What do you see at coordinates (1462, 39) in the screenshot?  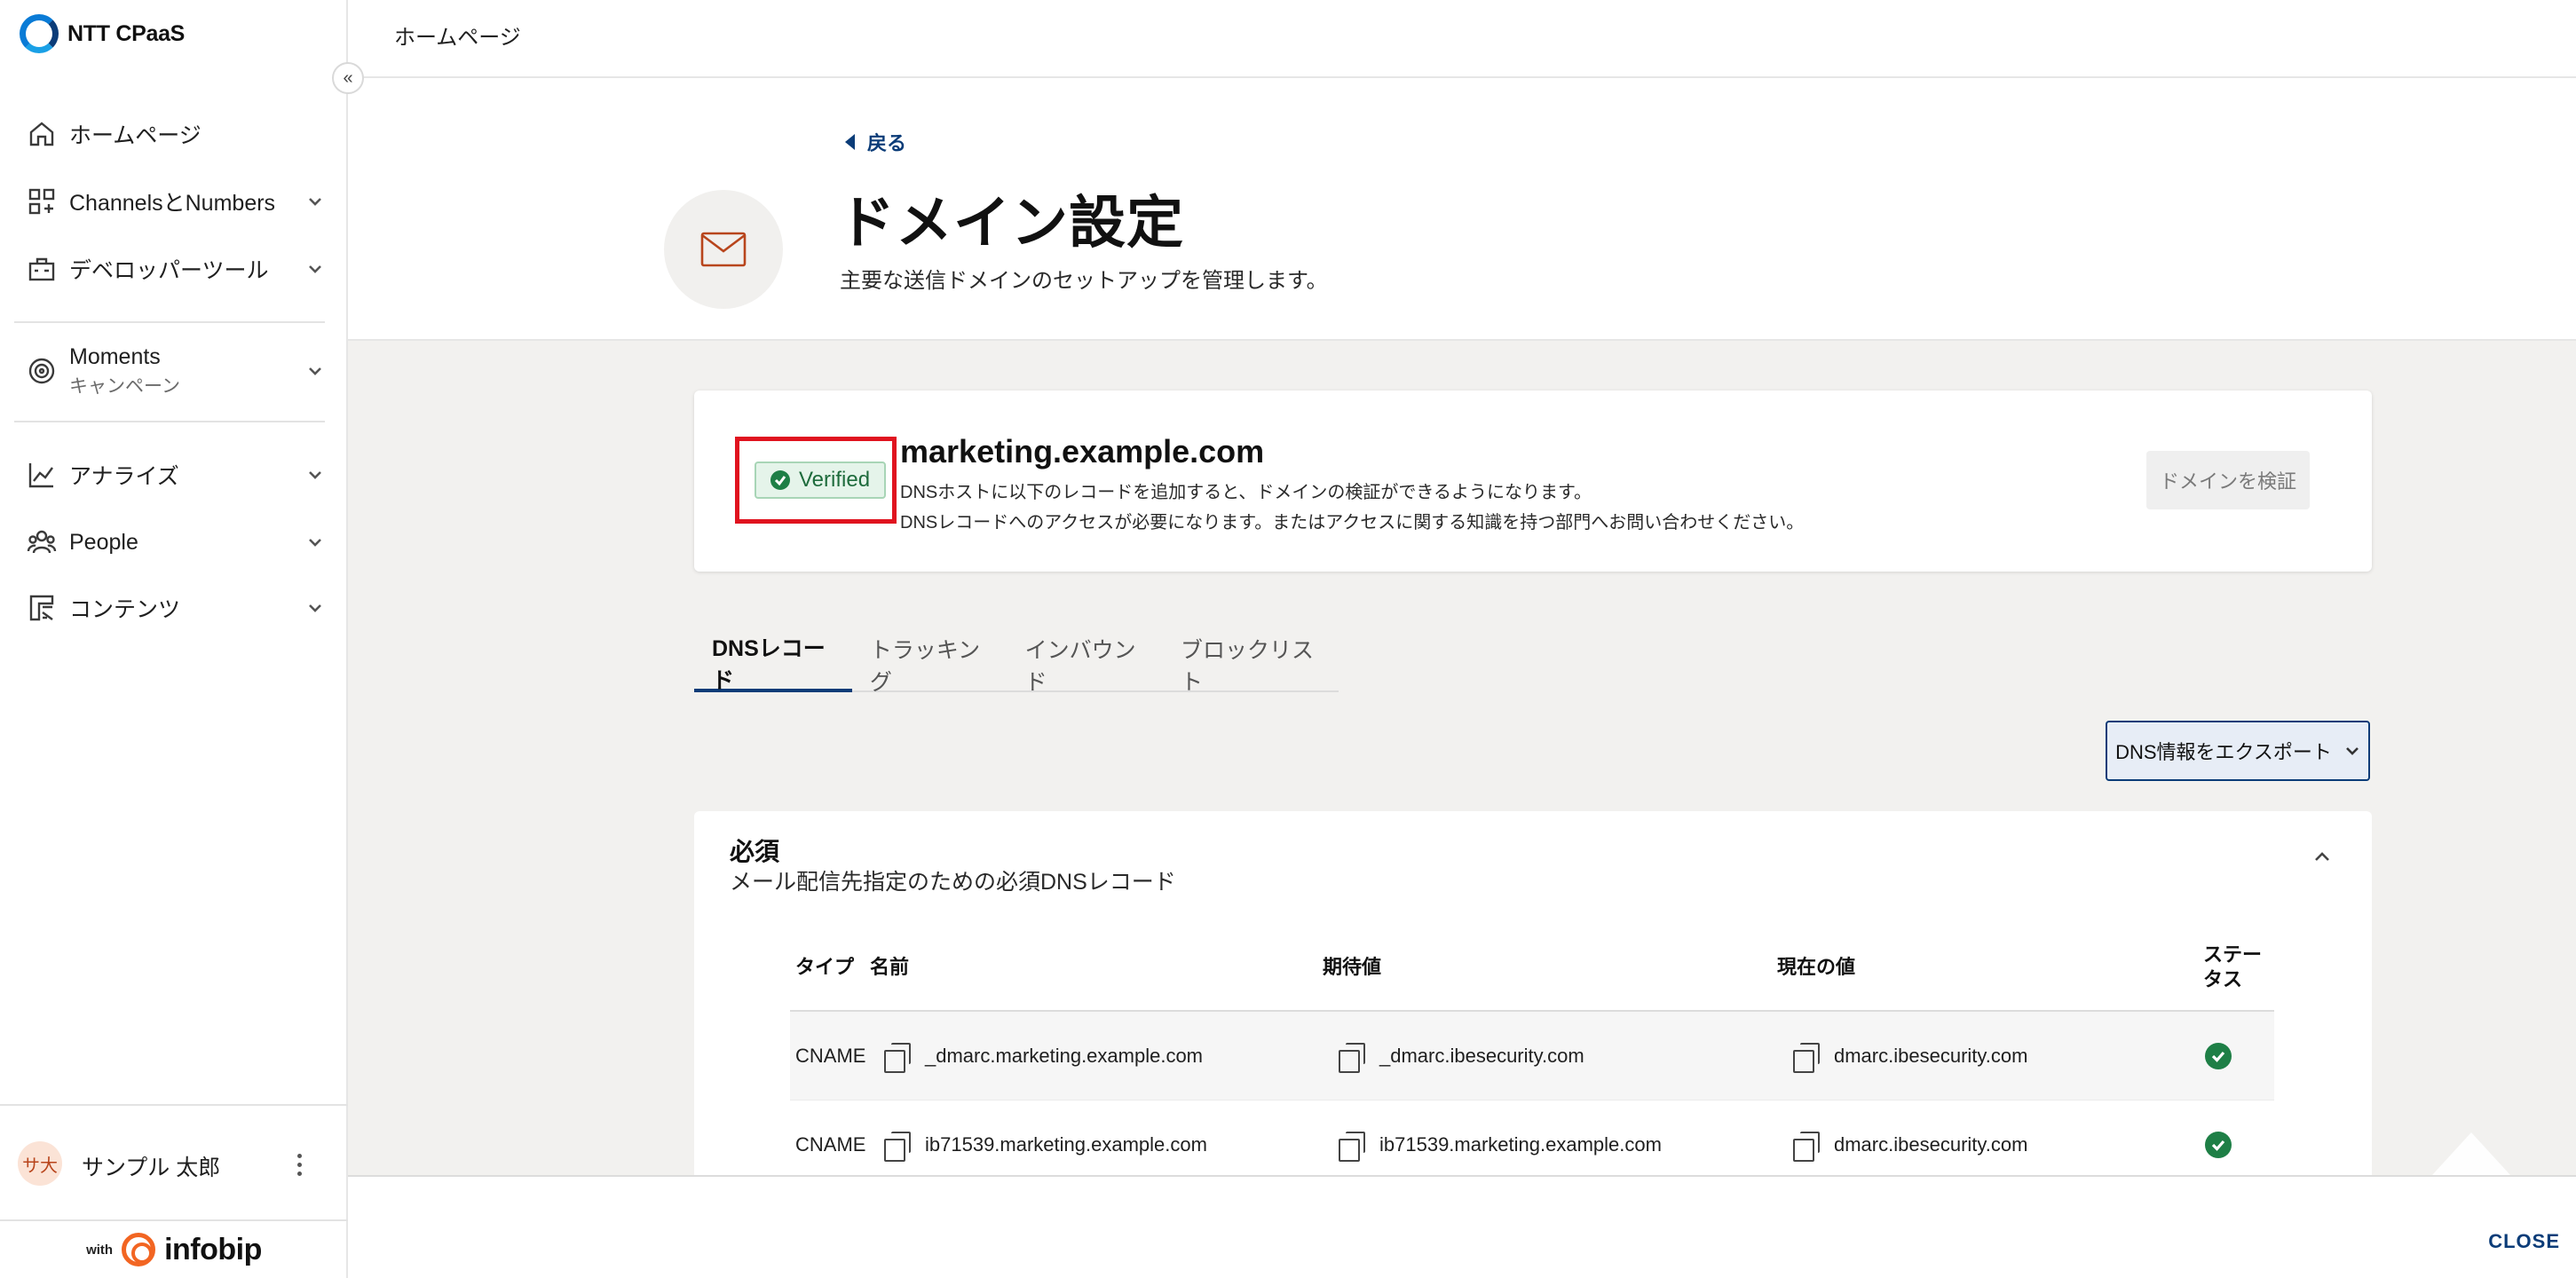 I see `top-bar: ホームページ` at bounding box center [1462, 39].